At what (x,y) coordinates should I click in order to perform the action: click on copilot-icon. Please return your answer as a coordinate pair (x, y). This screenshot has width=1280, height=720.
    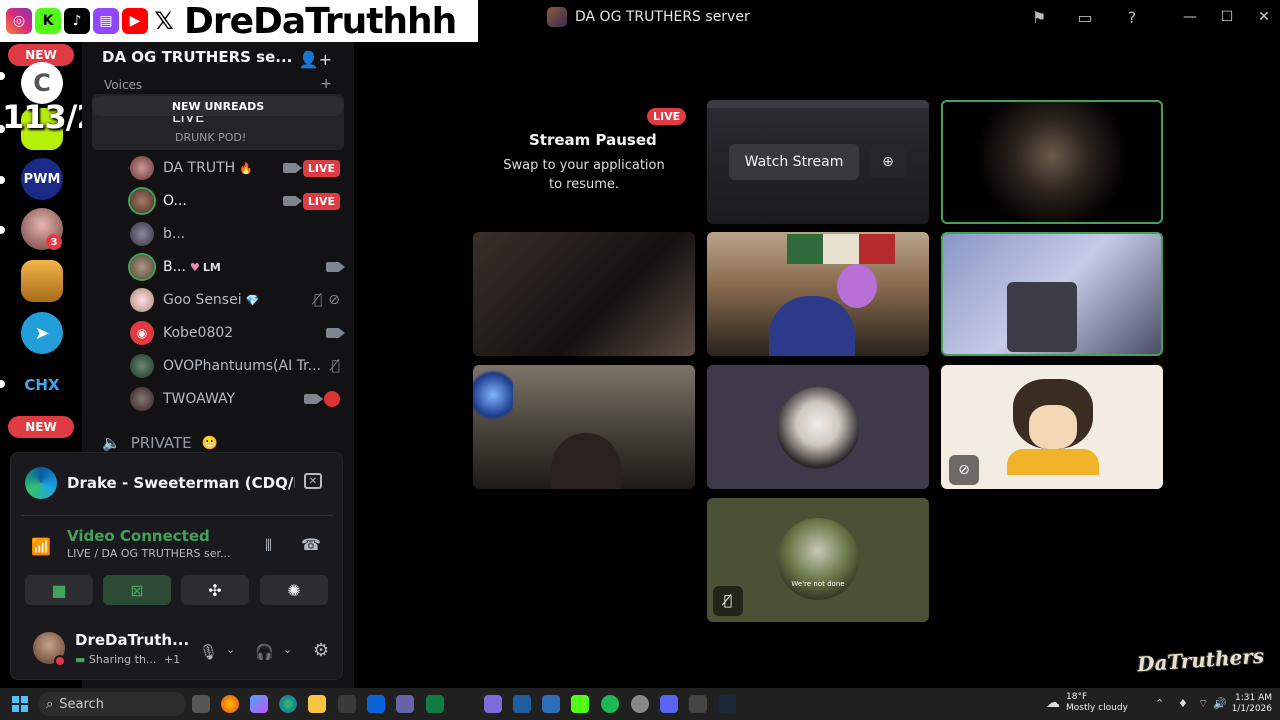
    Looking at the image, I should click on (259, 704).